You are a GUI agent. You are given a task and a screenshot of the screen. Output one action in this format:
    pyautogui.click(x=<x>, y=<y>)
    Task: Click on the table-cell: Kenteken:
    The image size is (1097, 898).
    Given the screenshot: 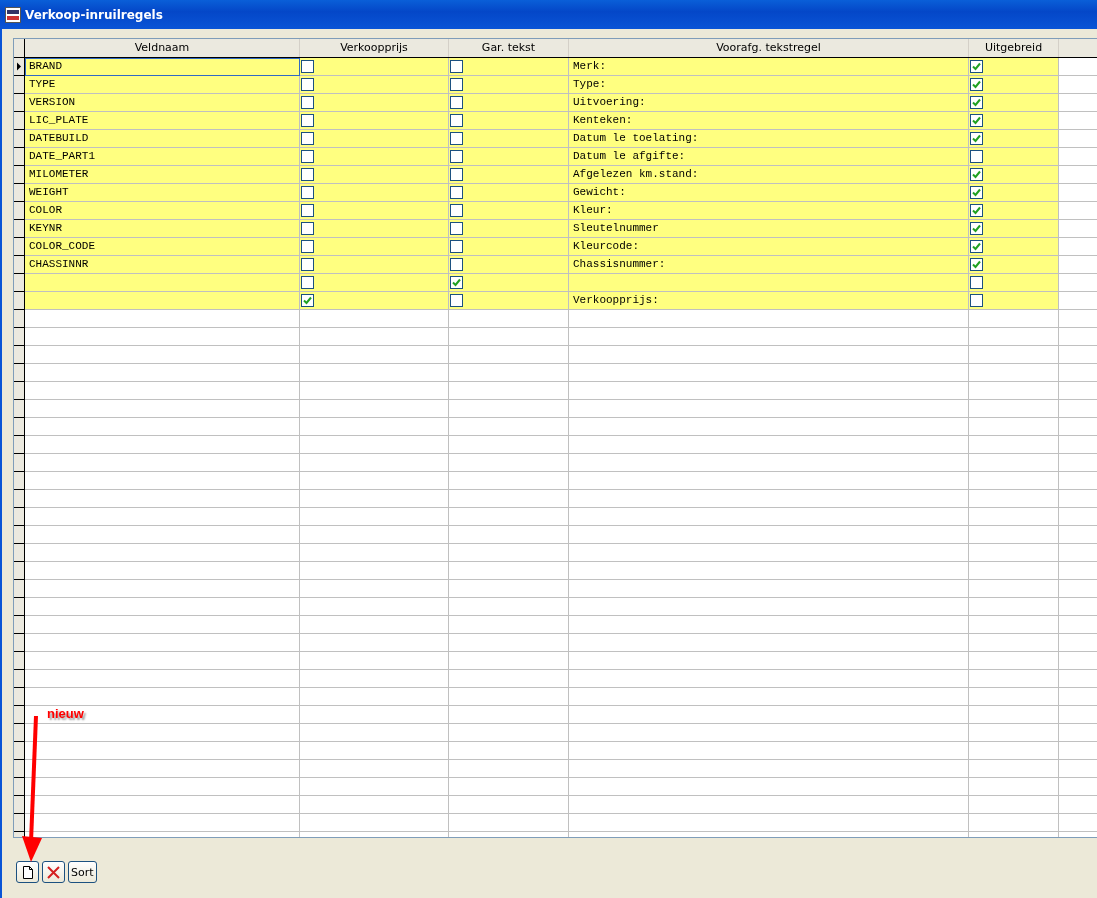 What is the action you would take?
    pyautogui.click(x=769, y=121)
    